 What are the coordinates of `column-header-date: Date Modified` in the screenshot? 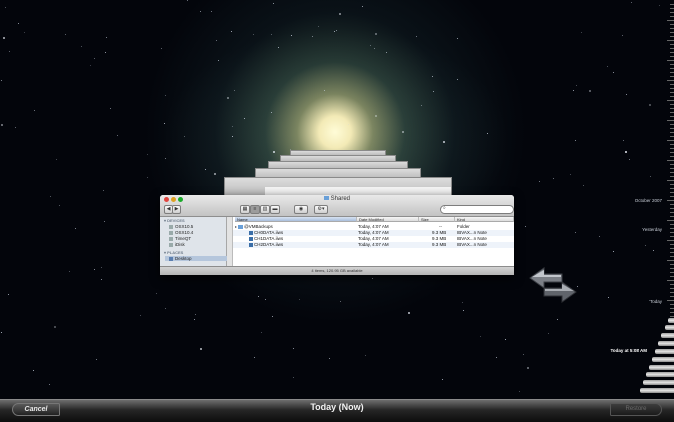 It's located at (388, 219).